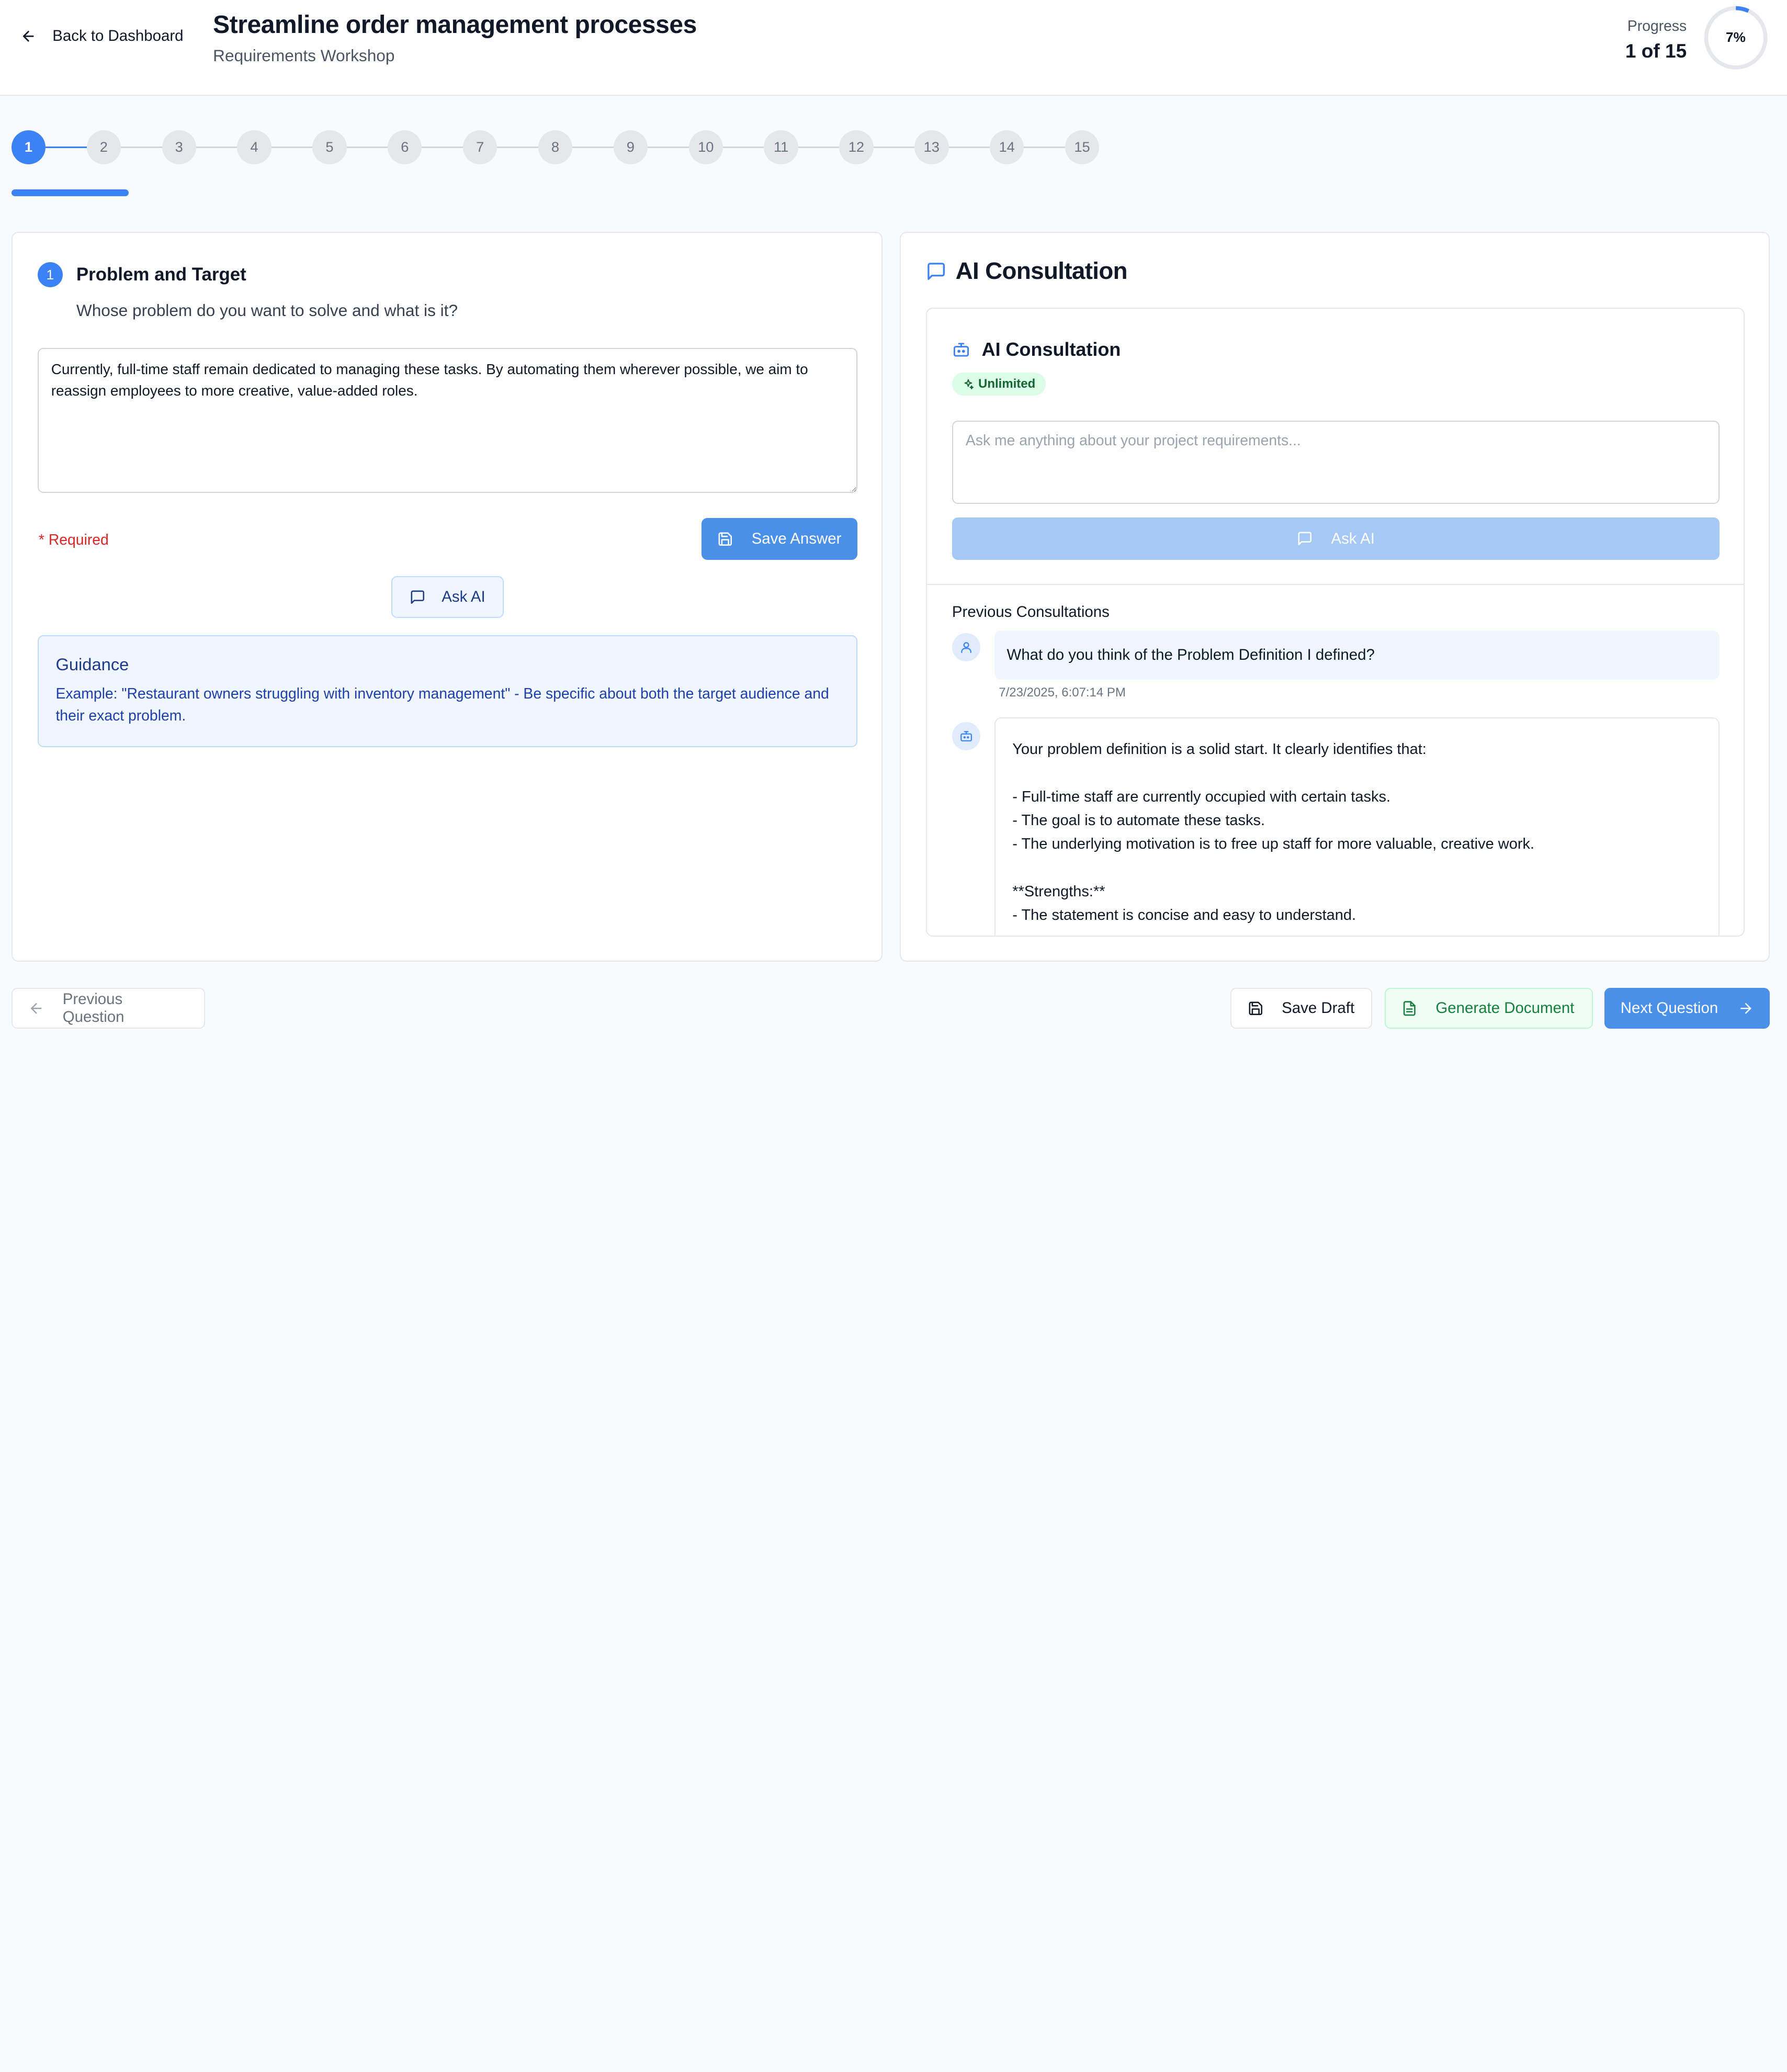 The image size is (1787, 2072). What do you see at coordinates (179, 147) in the screenshot?
I see `step-3: 3` at bounding box center [179, 147].